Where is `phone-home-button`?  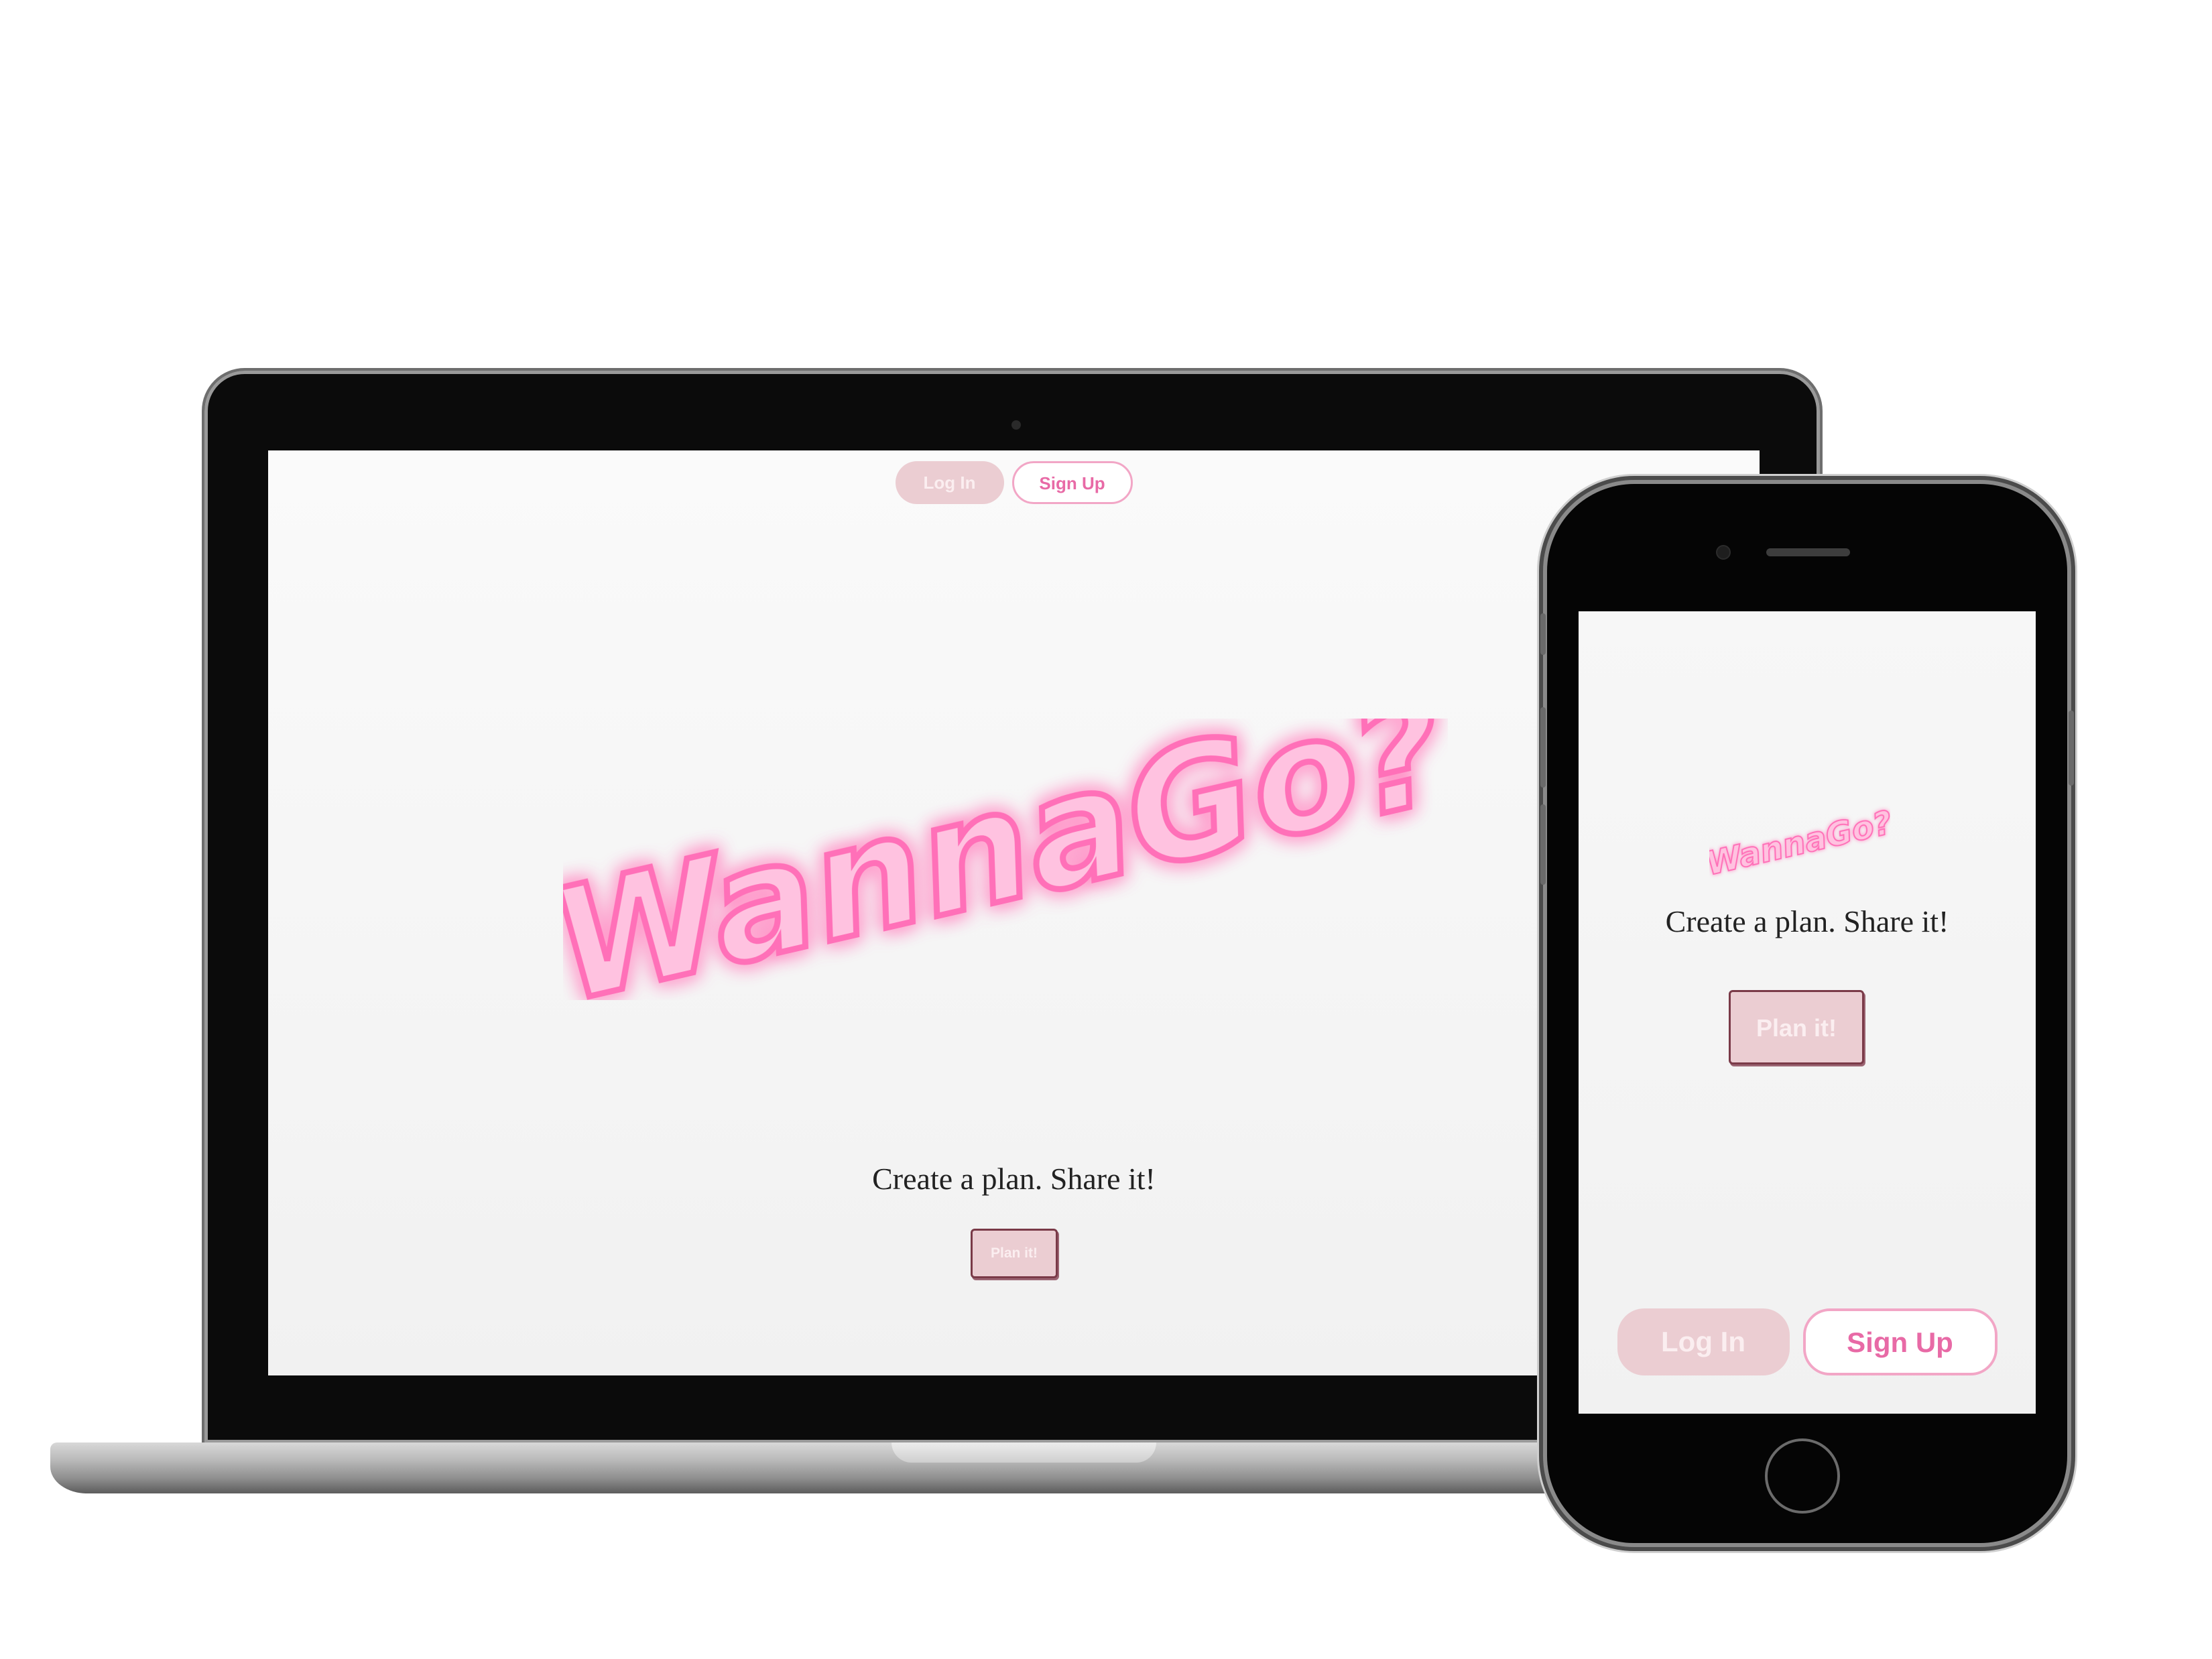 phone-home-button is located at coordinates (1802, 1476).